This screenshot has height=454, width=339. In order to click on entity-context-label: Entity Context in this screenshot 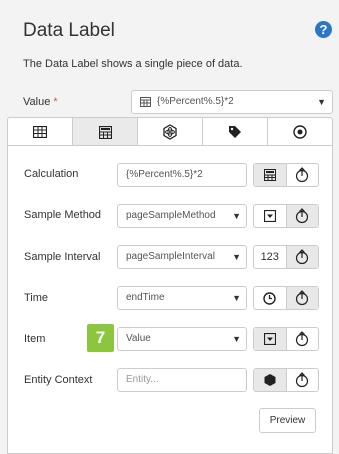, I will do `click(58, 380)`.